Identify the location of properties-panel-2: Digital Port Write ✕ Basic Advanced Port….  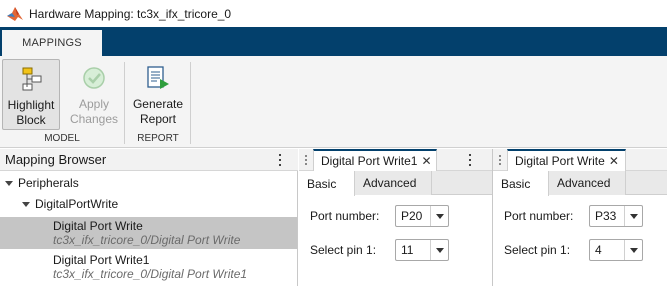
(580, 217).